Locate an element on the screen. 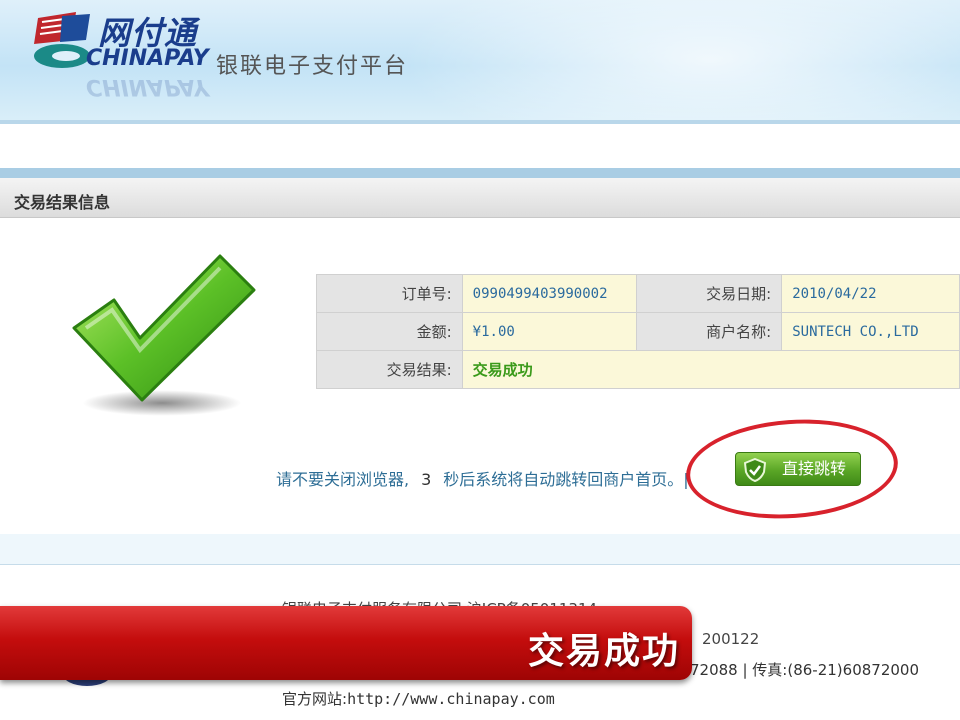  redirect-text-after: 秒后系统将自动跳转回商户首页。| is located at coordinates (566, 479).